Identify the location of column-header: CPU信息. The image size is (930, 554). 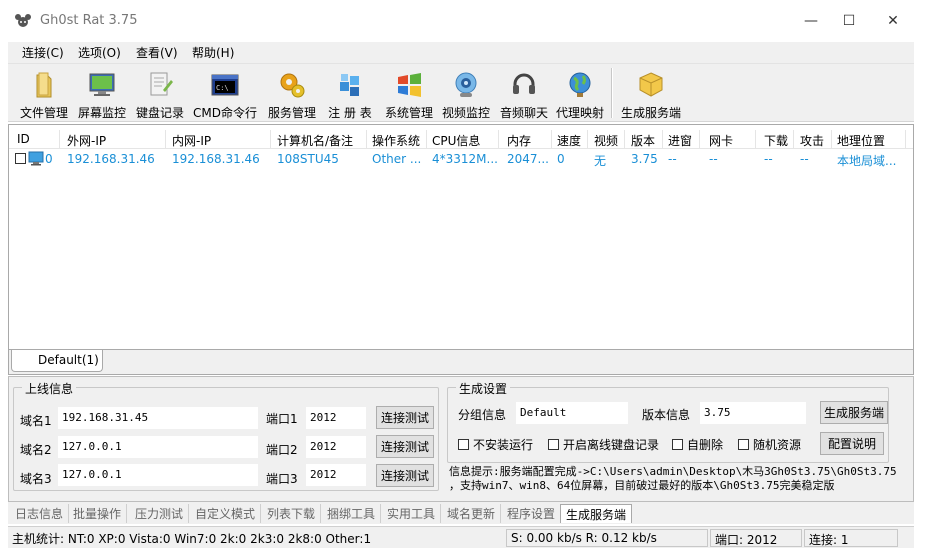
(456, 140).